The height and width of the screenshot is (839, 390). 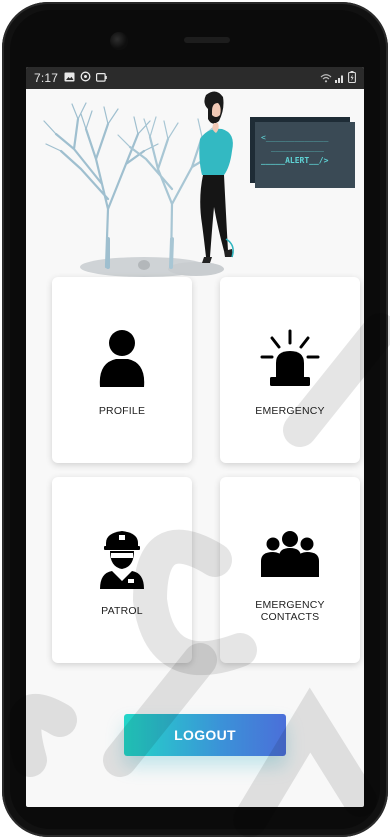 What do you see at coordinates (122, 611) in the screenshot?
I see `patrol-label: PATROL` at bounding box center [122, 611].